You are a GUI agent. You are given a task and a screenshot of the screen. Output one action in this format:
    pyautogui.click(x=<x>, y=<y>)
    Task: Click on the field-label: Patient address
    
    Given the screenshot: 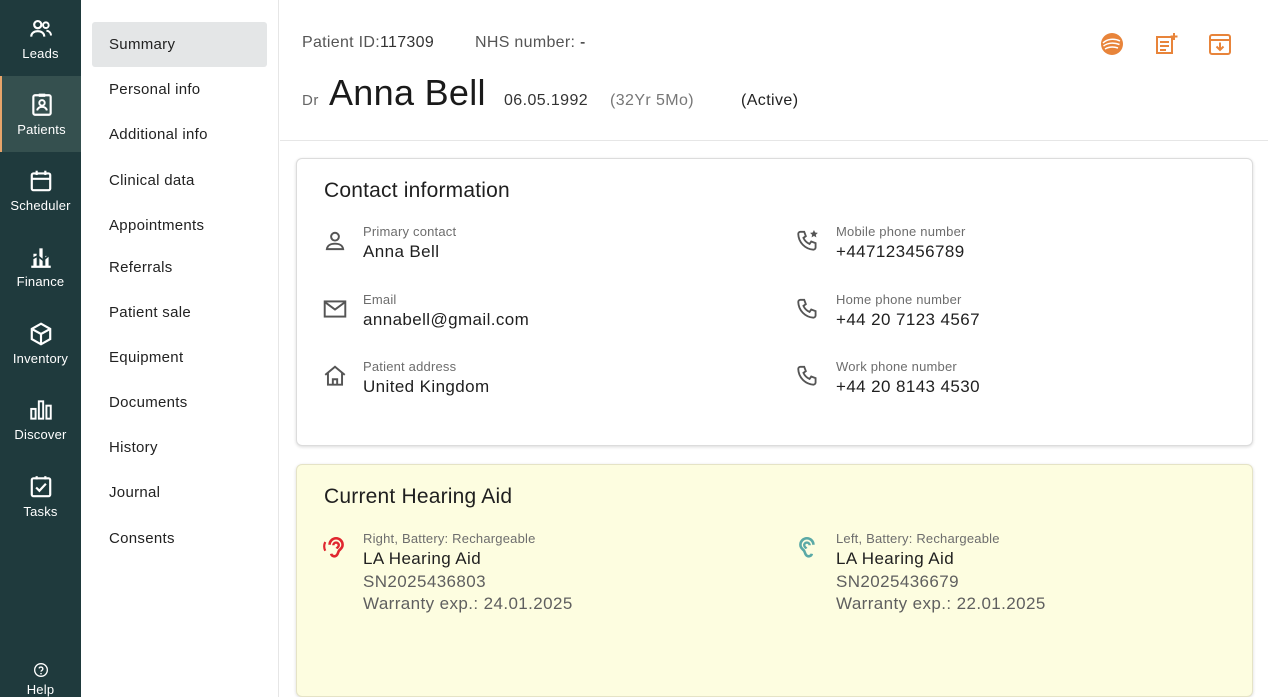 What is the action you would take?
    pyautogui.click(x=410, y=366)
    